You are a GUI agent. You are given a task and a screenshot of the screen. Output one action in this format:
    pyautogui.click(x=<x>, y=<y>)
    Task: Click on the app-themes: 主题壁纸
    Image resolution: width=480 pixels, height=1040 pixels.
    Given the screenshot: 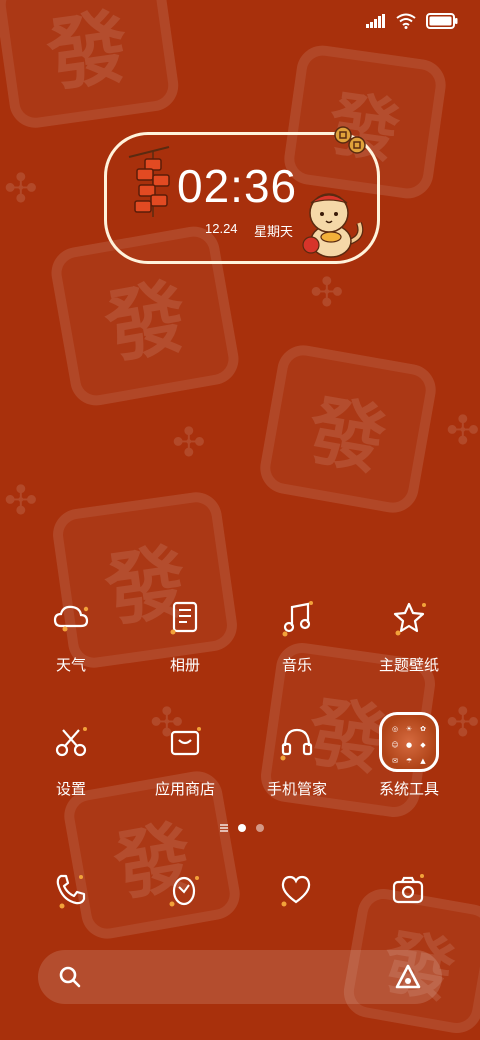 What is the action you would take?
    pyautogui.click(x=409, y=631)
    